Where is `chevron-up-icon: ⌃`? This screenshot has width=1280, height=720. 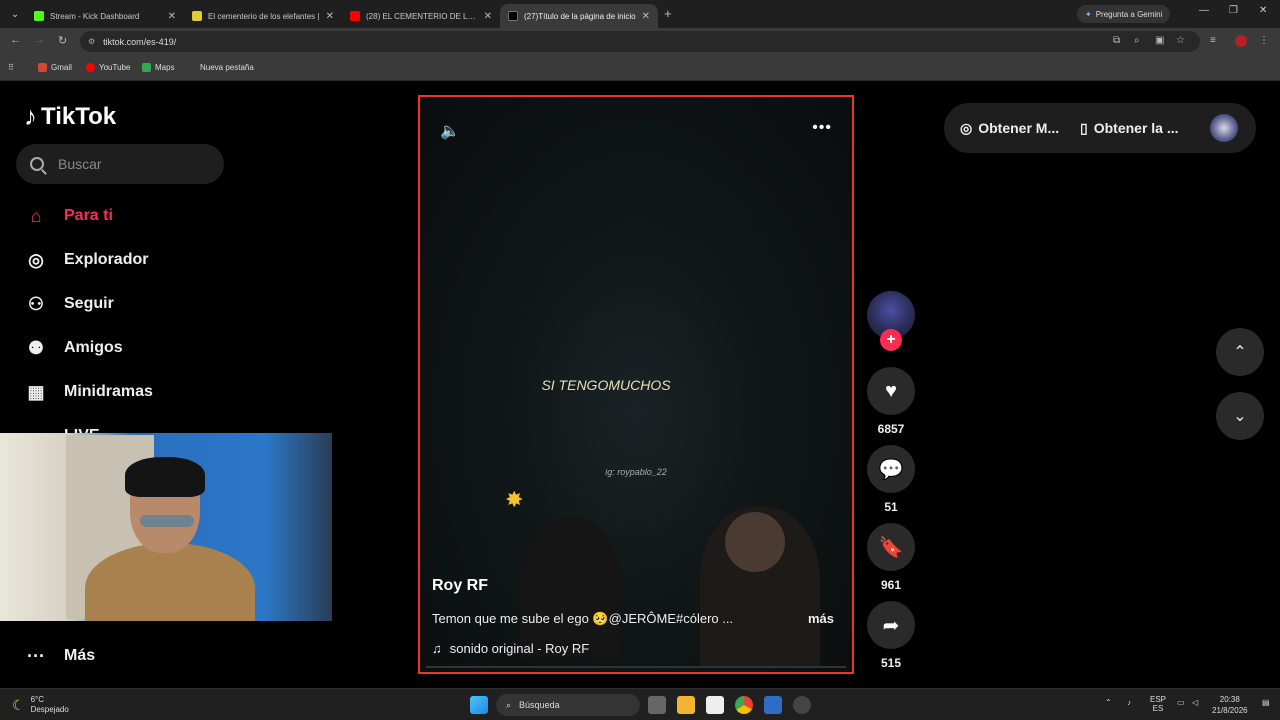
chevron-up-icon: ⌃ is located at coordinates (1240, 352).